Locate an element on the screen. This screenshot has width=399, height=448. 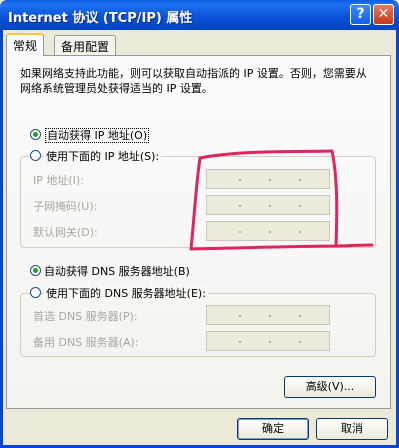
manual-ip-radio is located at coordinates (35, 155).